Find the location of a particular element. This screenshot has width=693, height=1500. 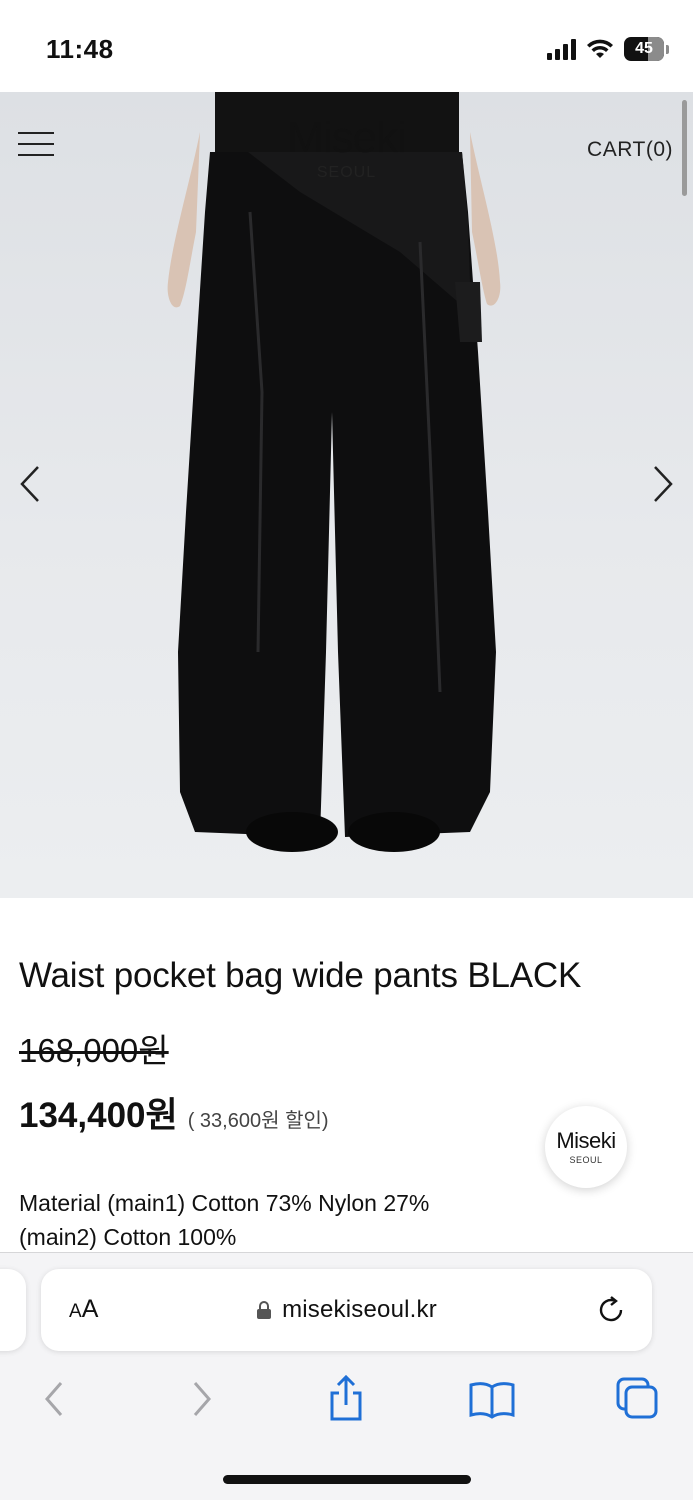

address-bar: AA misekiseoul.kr is located at coordinates (346, 1310).